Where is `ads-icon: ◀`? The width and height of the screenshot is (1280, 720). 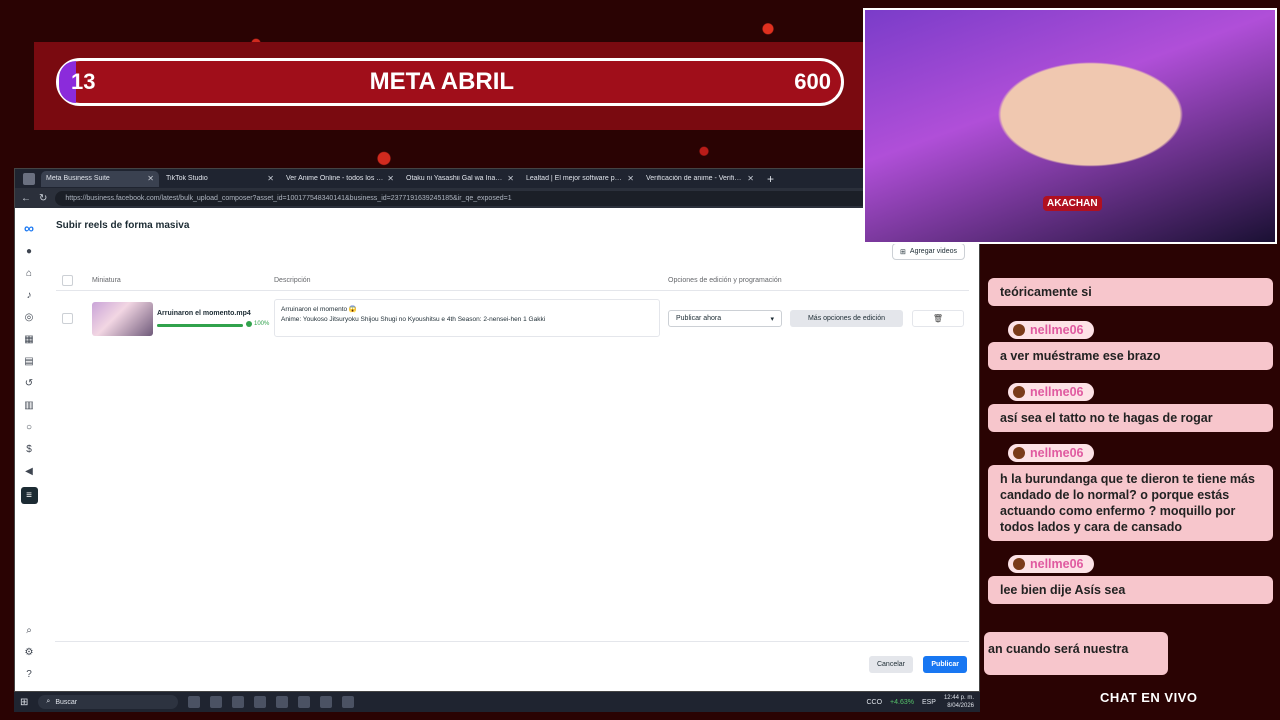
ads-icon: ◀ is located at coordinates (29, 471).